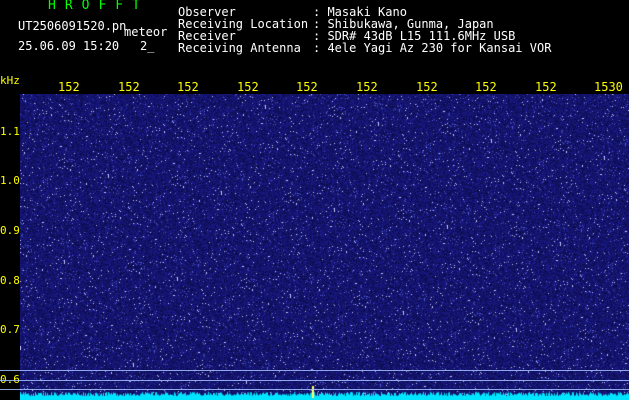 This screenshot has height=400, width=629. Describe the element at coordinates (72, 26) in the screenshot. I see `file-name: UT2506091520.pn` at that location.